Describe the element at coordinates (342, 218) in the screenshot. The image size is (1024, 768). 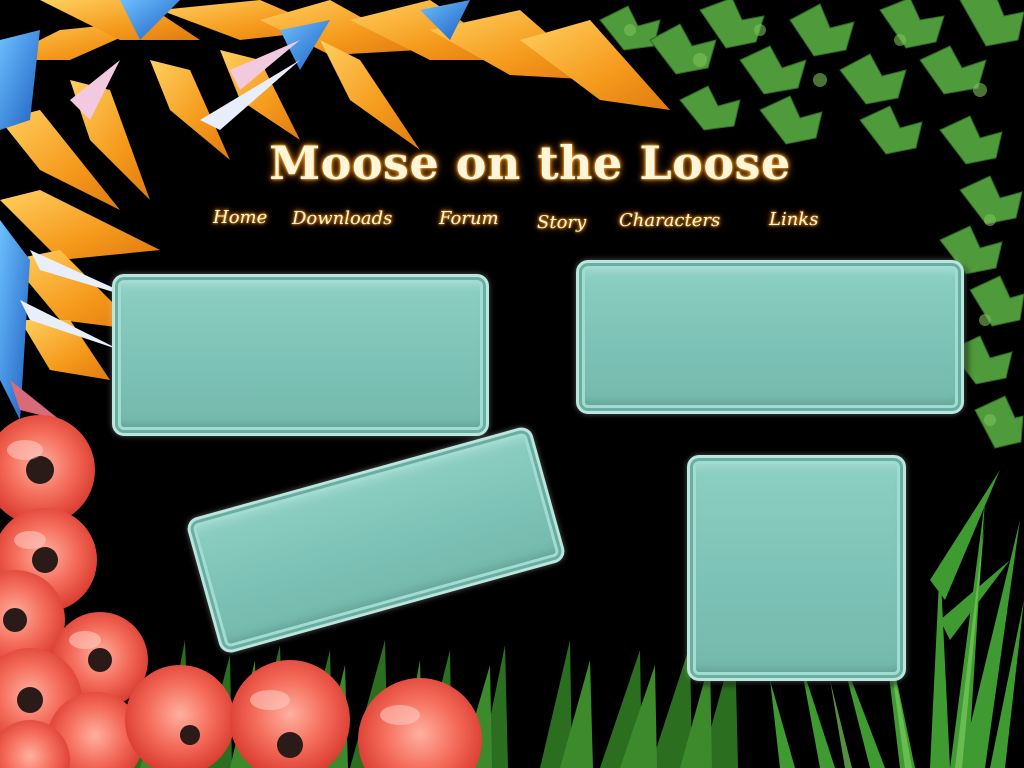
I see `nav-link-downloads: Downloads` at that location.